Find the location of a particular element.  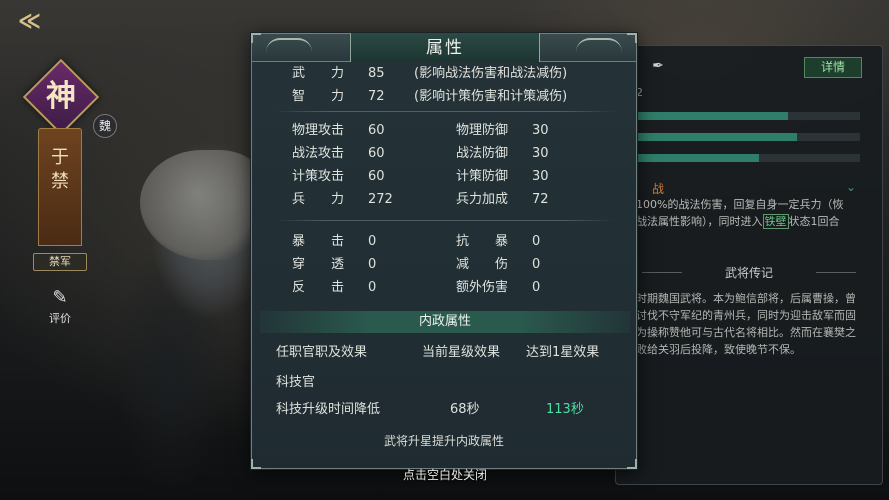

bio-line: 败给关羽后投降，致使晚节不保。 is located at coordinates (718, 349).